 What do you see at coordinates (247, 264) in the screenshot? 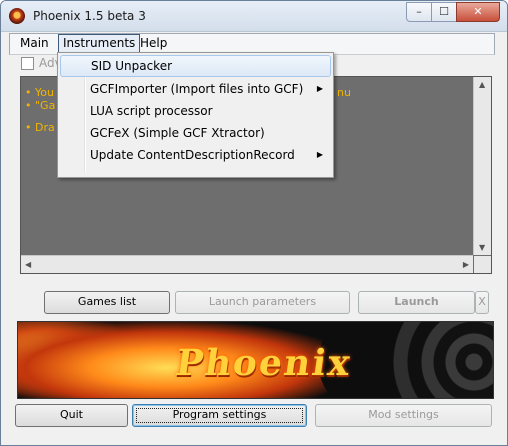
I see `horizontal-scrollbar: ◀ ▶` at bounding box center [247, 264].